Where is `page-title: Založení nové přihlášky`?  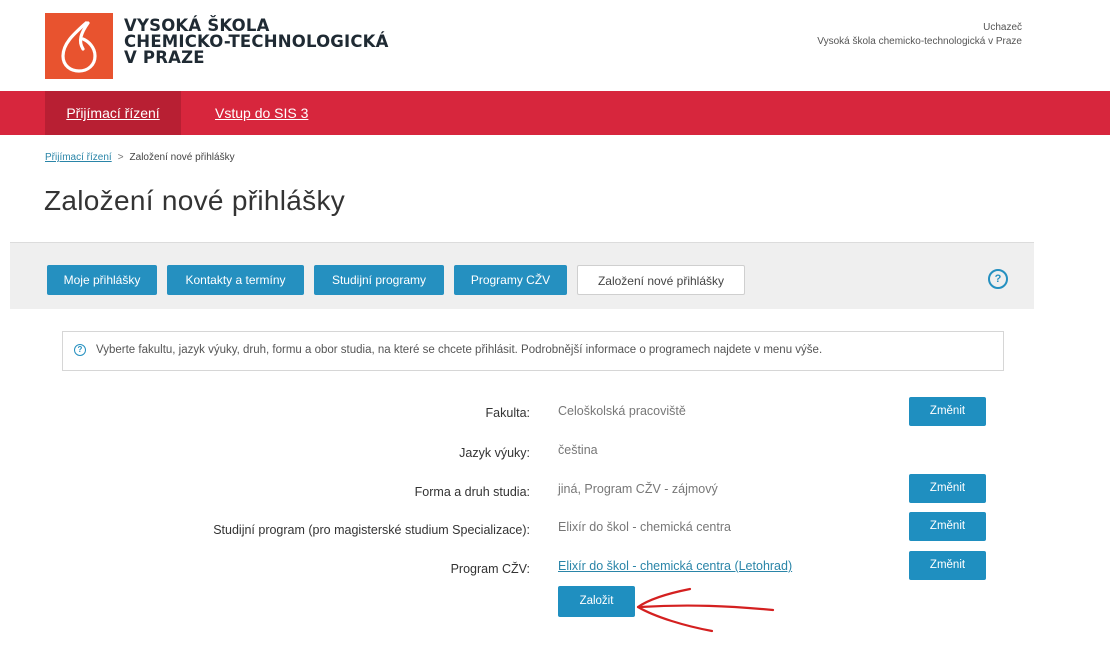 page-title: Založení nové přihlášky is located at coordinates (195, 200).